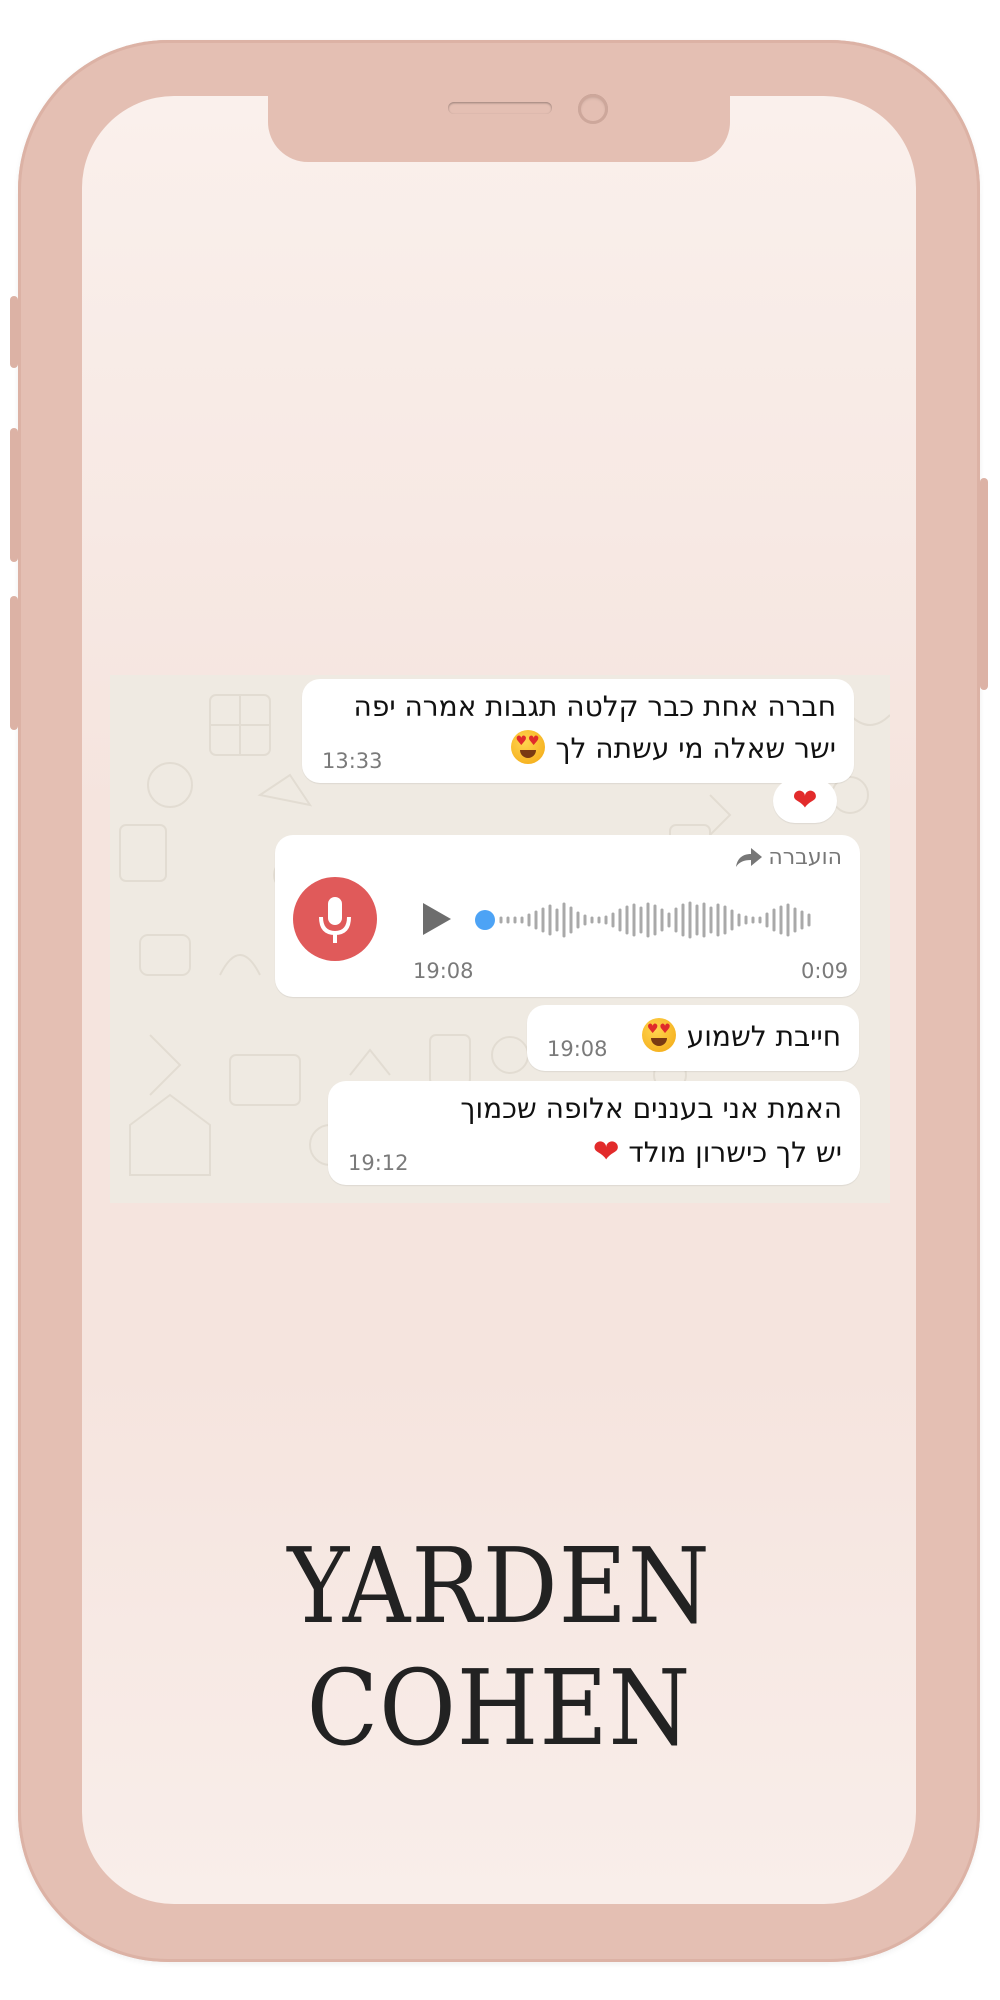 Image resolution: width=1000 pixels, height=2000 pixels. What do you see at coordinates (594, 706) in the screenshot?
I see `message-1-line-1: חברה אחת כבר קלטה תגבות אמרה יפה` at bounding box center [594, 706].